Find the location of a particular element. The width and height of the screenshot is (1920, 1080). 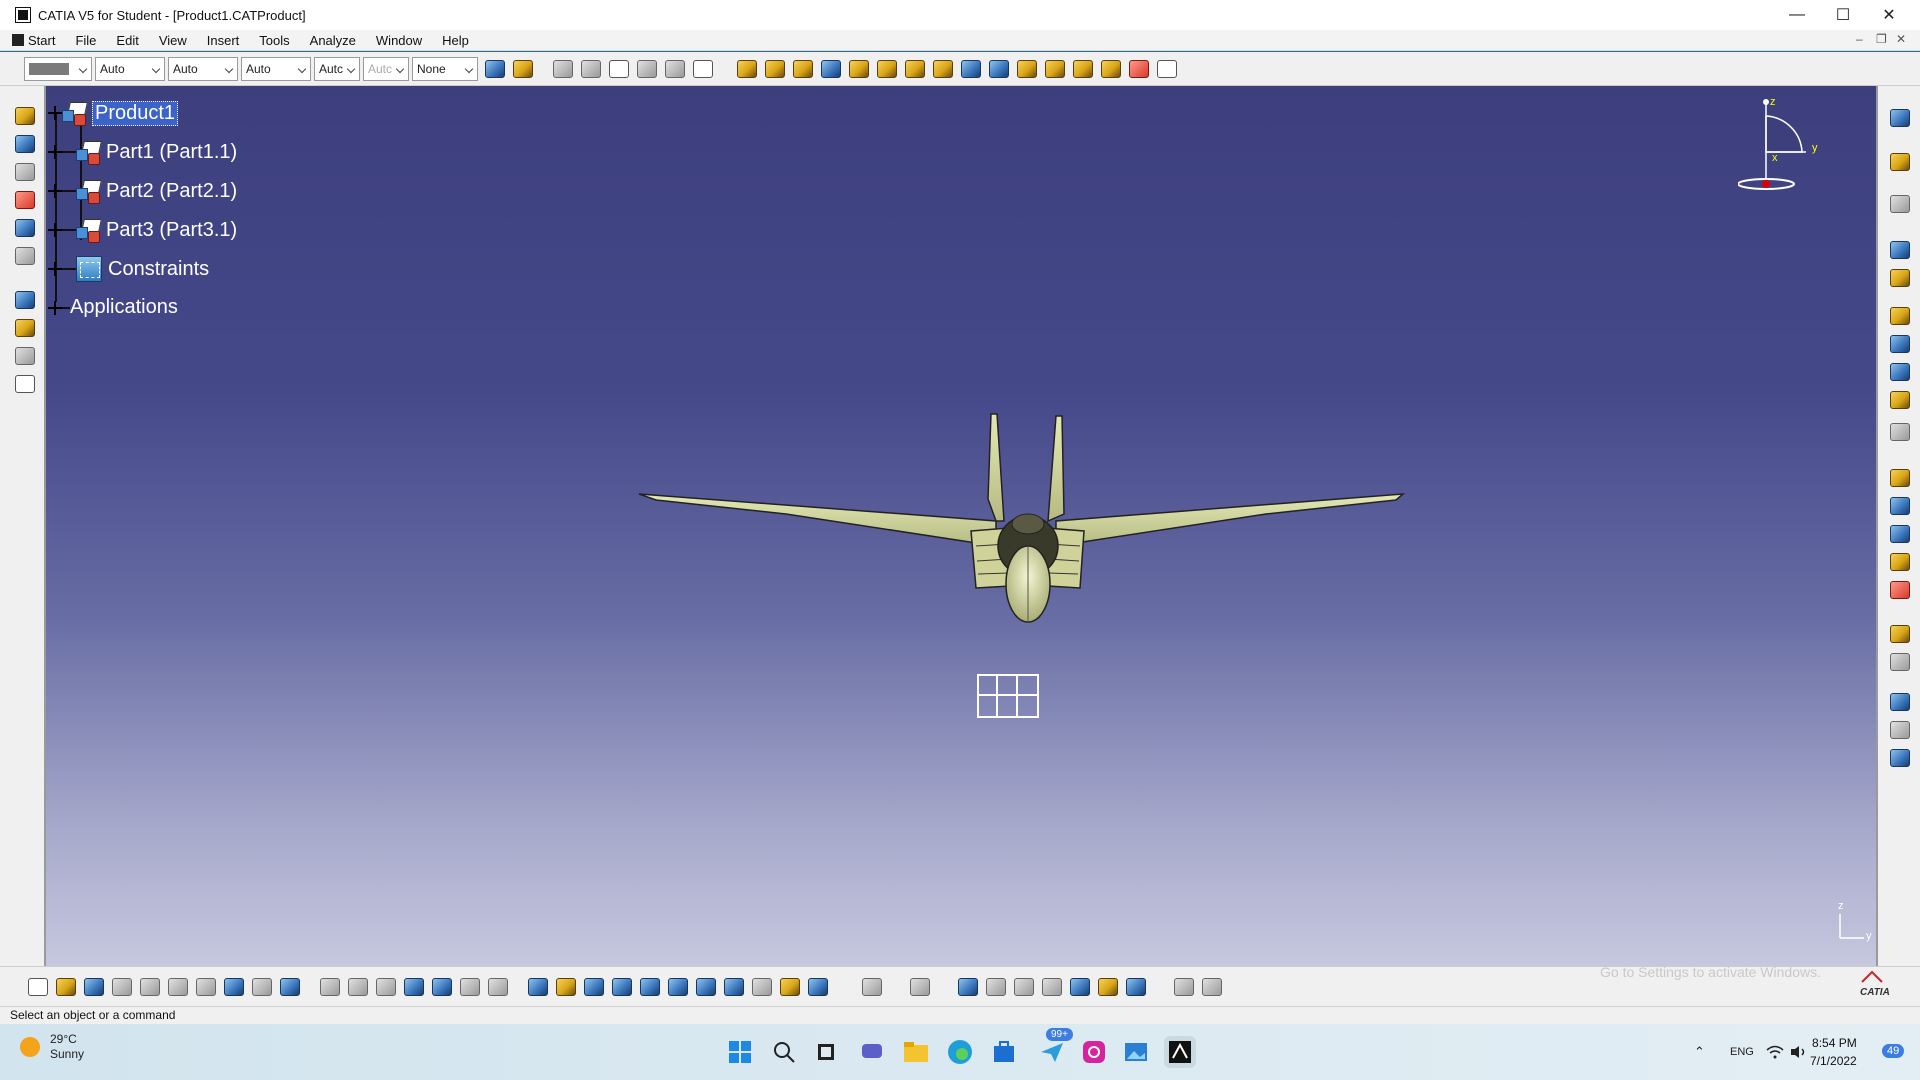

reorder-icon is located at coordinates (25, 200).